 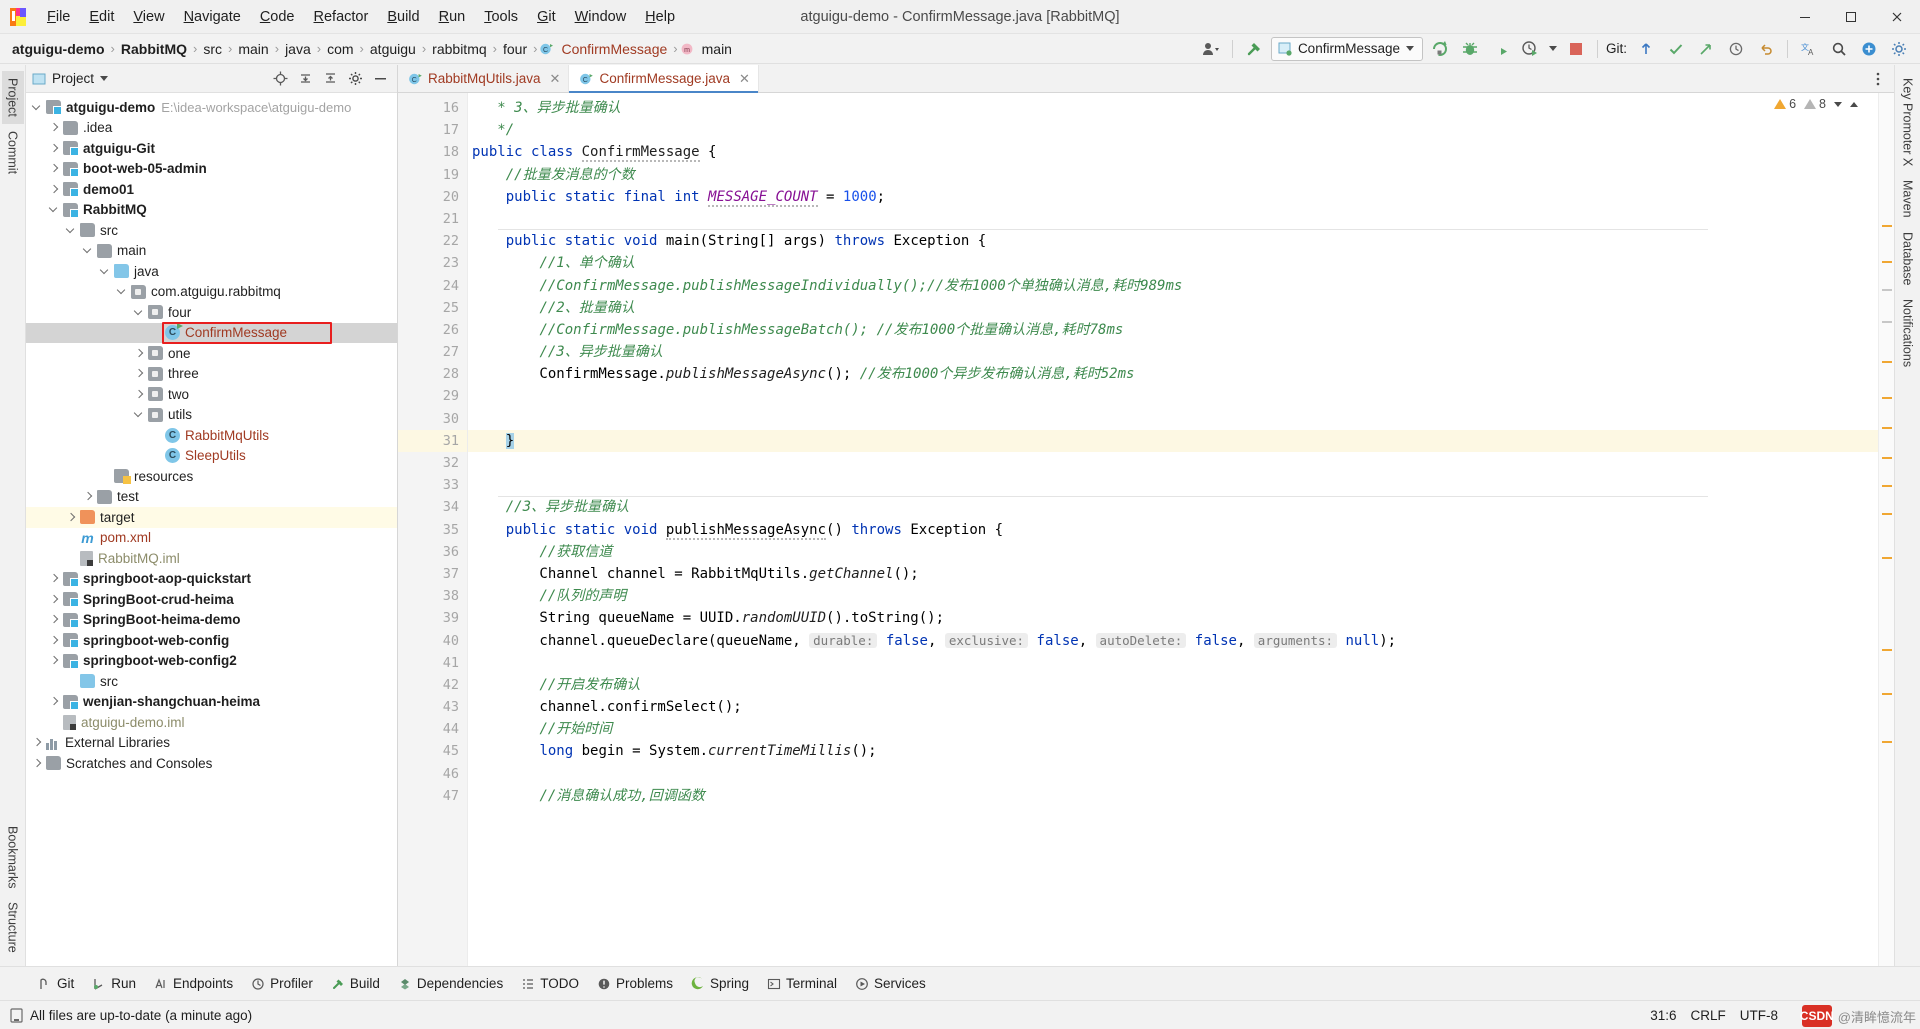 What do you see at coordinates (154, 49) in the screenshot?
I see `breadcrumb-item-rabbitmq: RabbitMQ` at bounding box center [154, 49].